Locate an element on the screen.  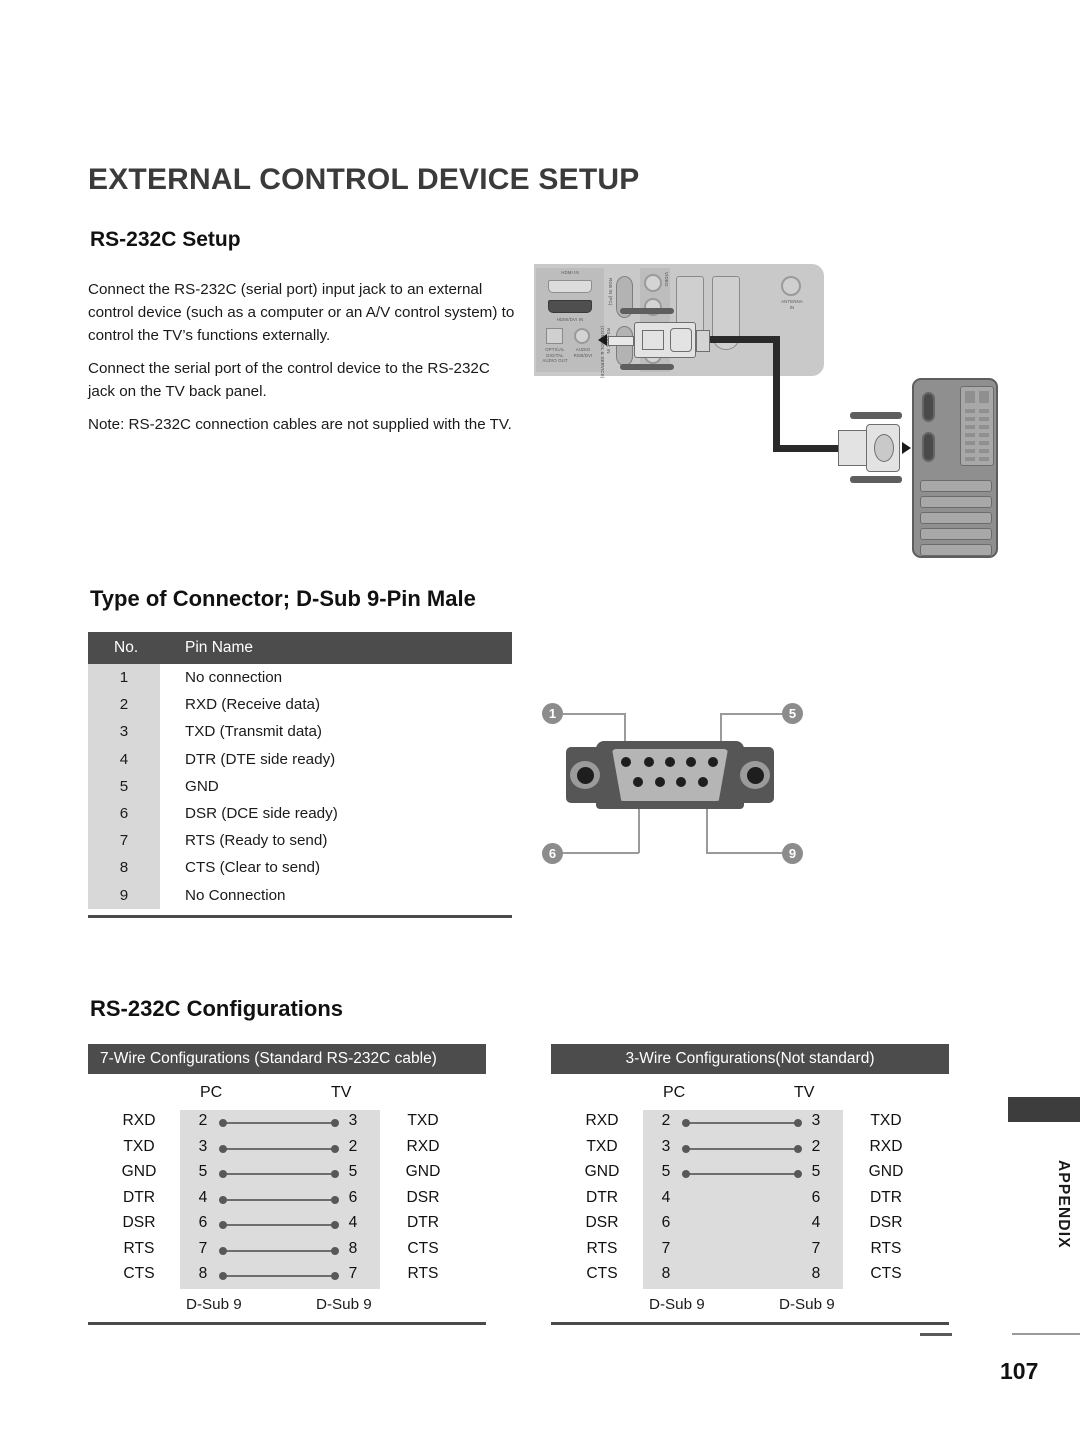
pin-left: 2 is located at coordinates (203, 1120).